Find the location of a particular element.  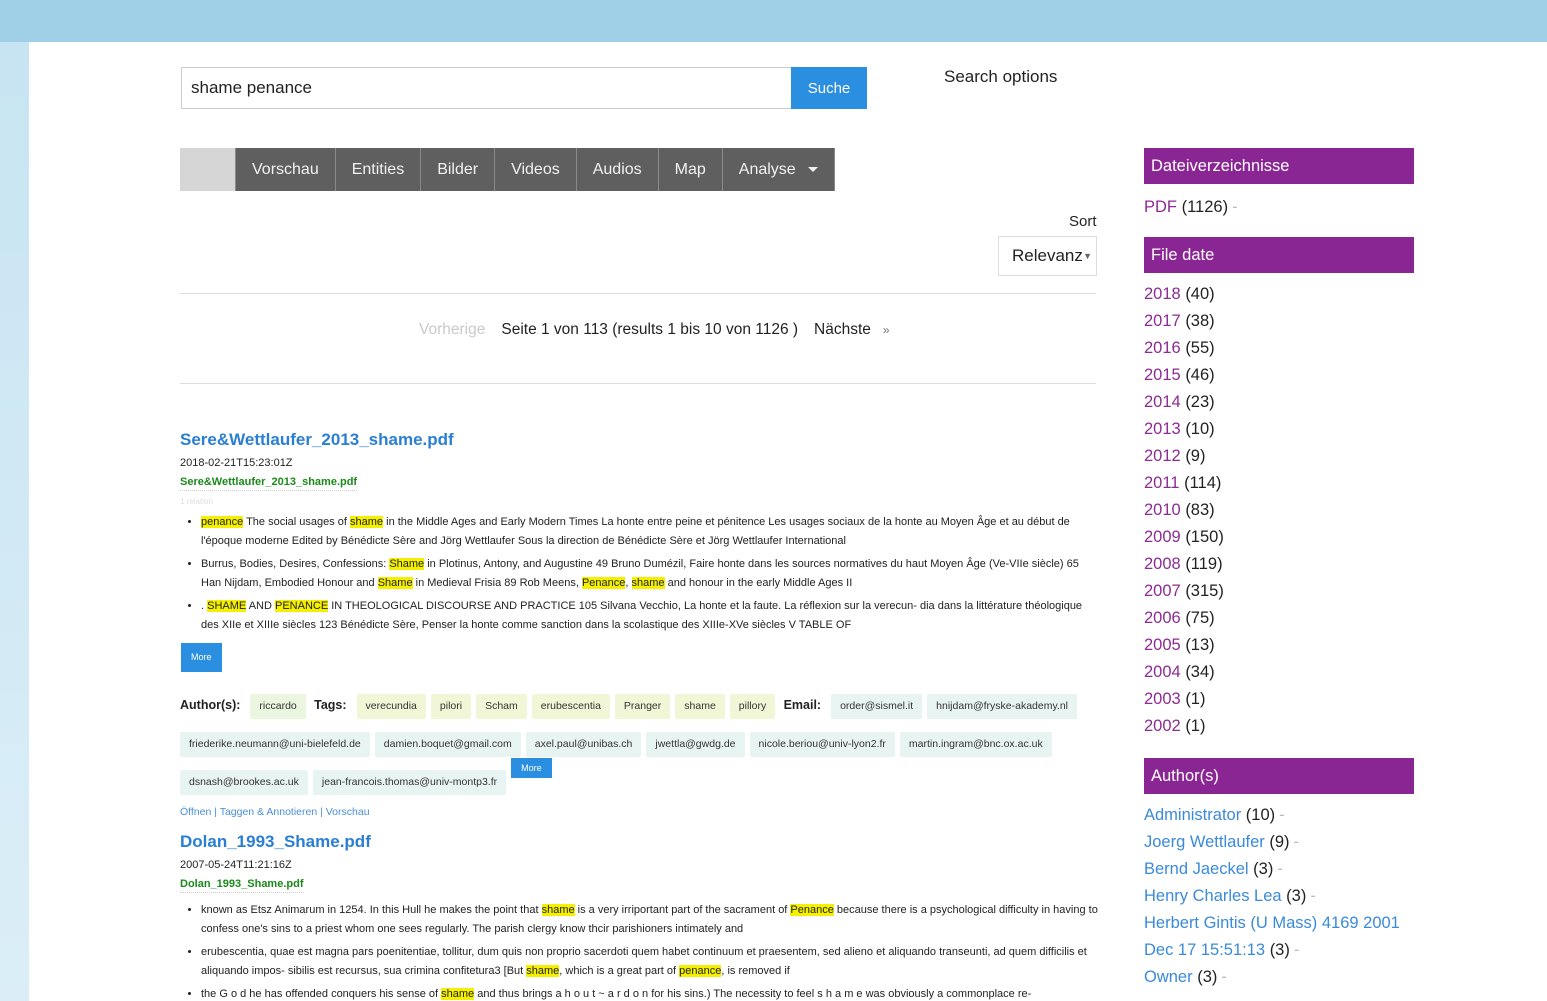

tab-videos: Videos is located at coordinates (536, 169).